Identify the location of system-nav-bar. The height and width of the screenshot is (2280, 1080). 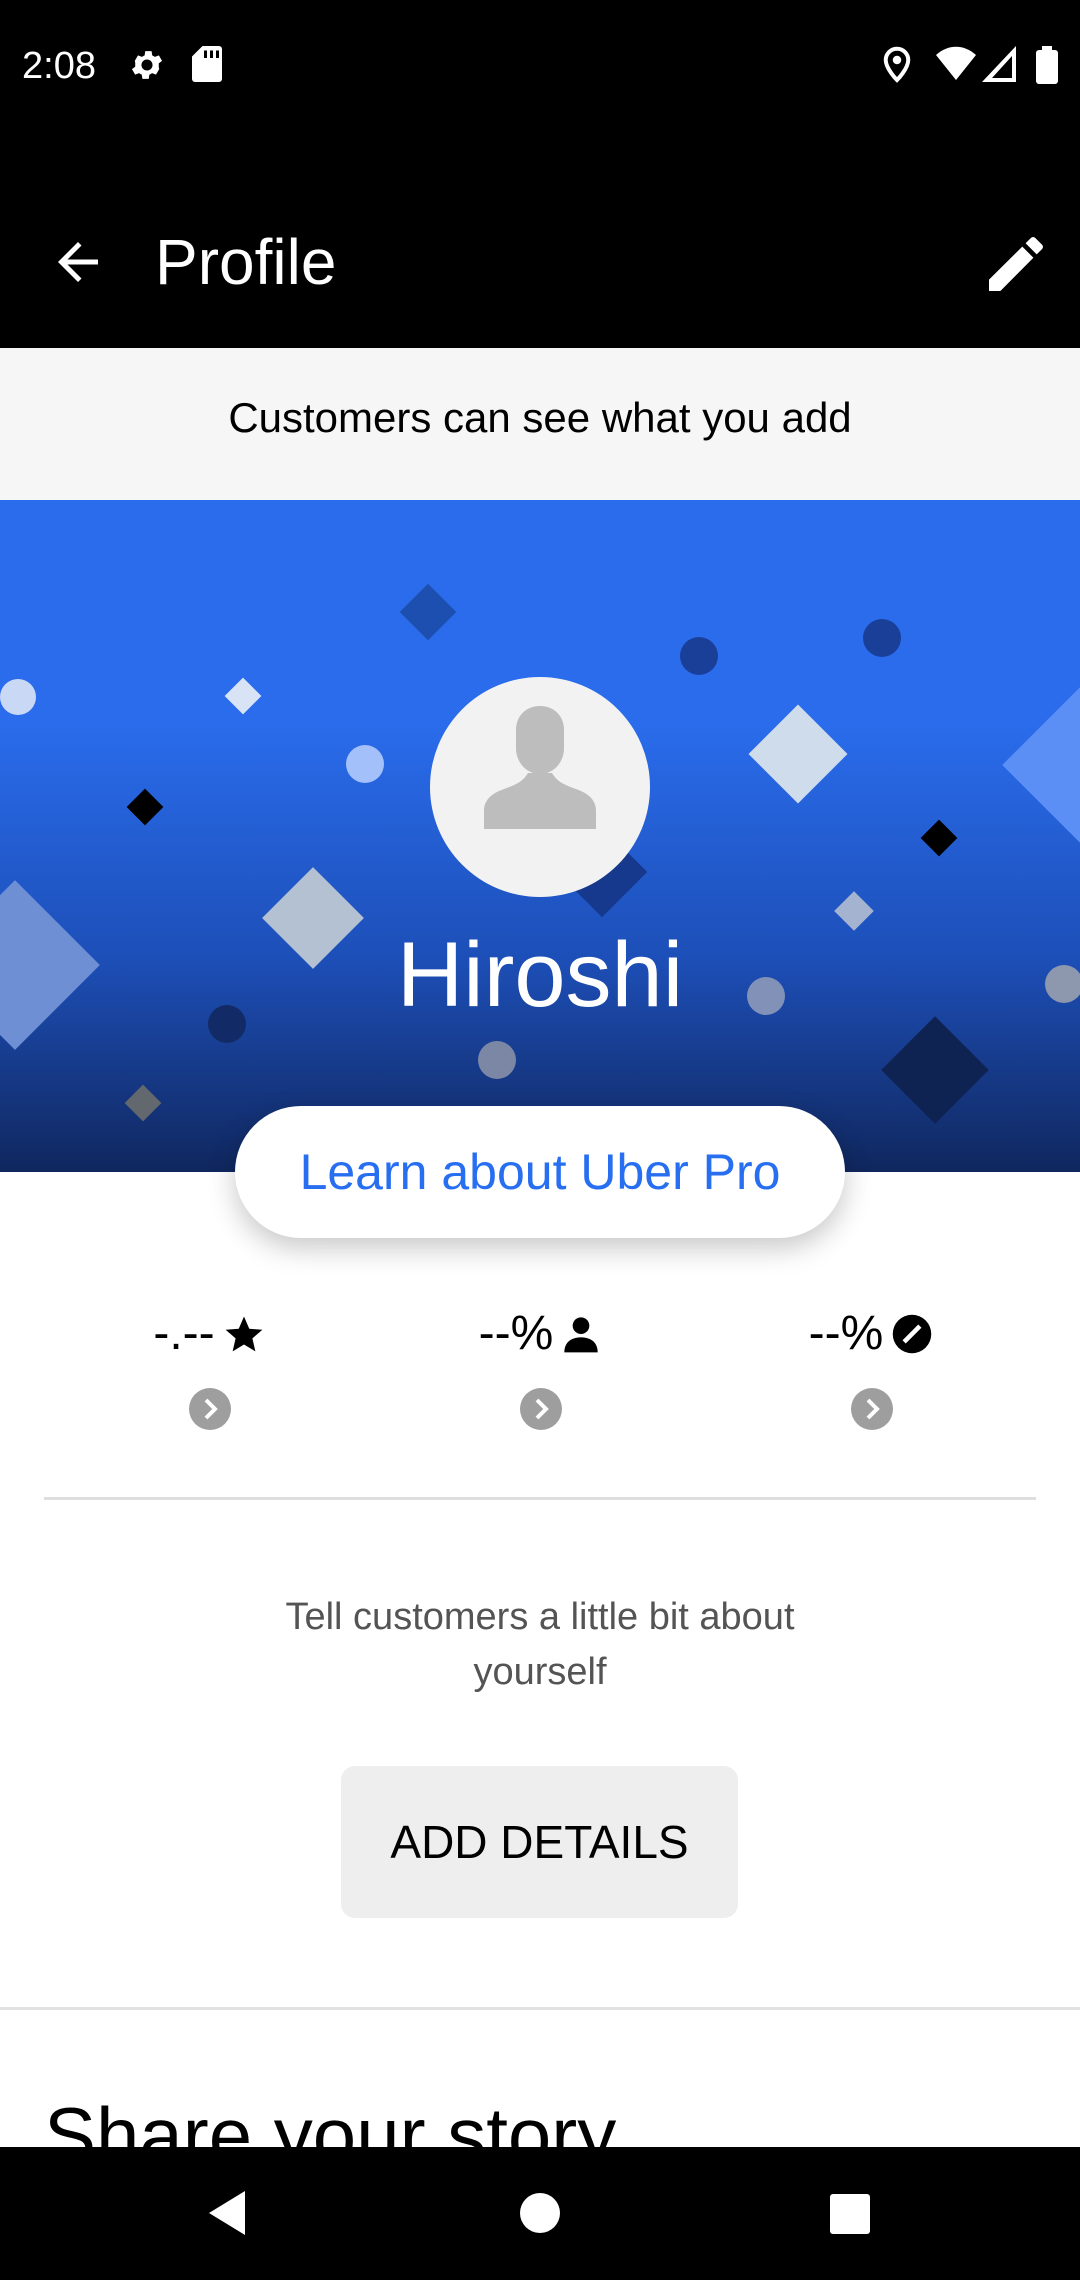
(540, 2213).